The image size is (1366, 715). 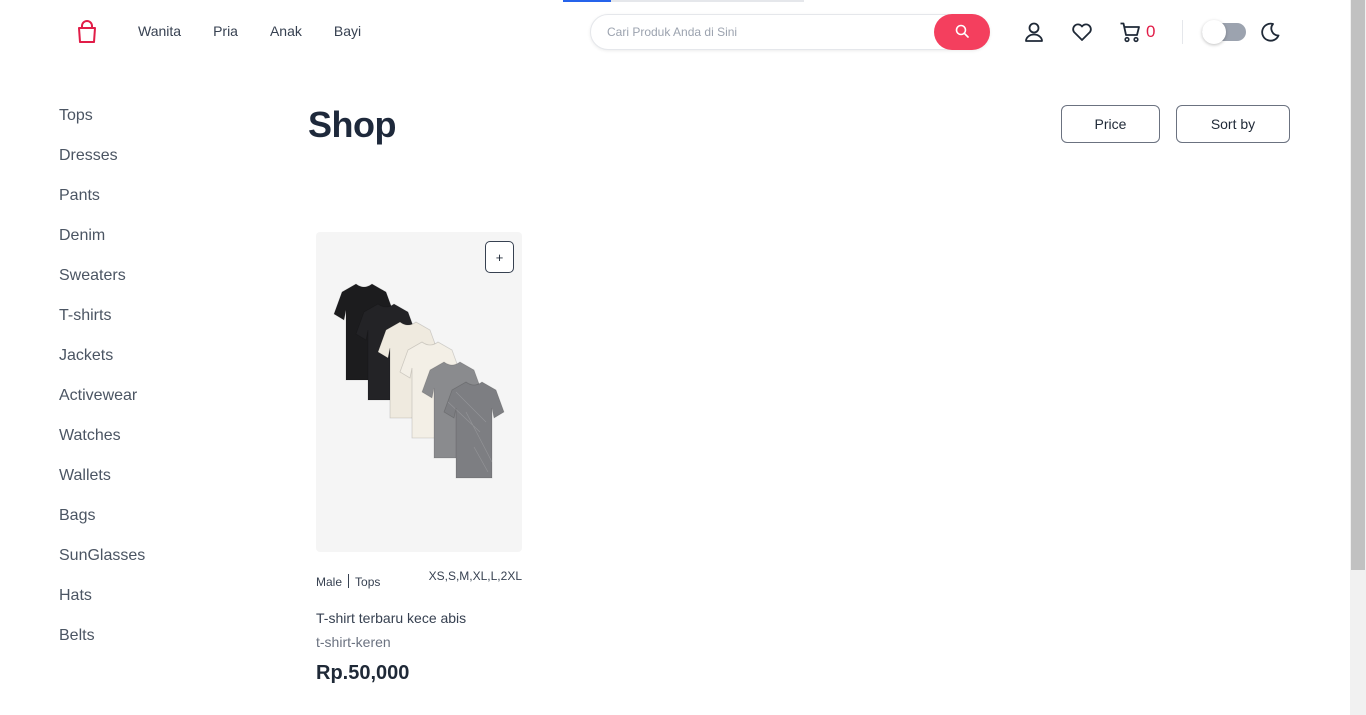 What do you see at coordinates (159, 31) in the screenshot?
I see `nav-link-wanita: Wanita` at bounding box center [159, 31].